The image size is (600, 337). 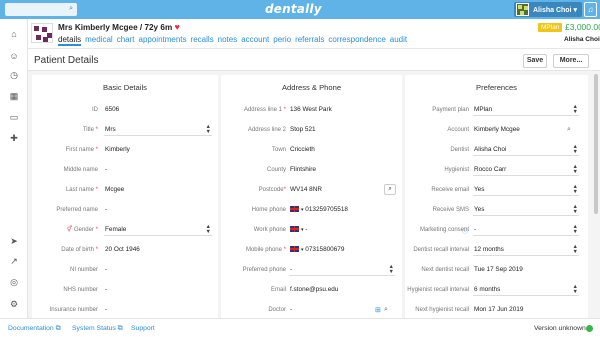 What do you see at coordinates (42, 33) in the screenshot?
I see `patient-avatar` at bounding box center [42, 33].